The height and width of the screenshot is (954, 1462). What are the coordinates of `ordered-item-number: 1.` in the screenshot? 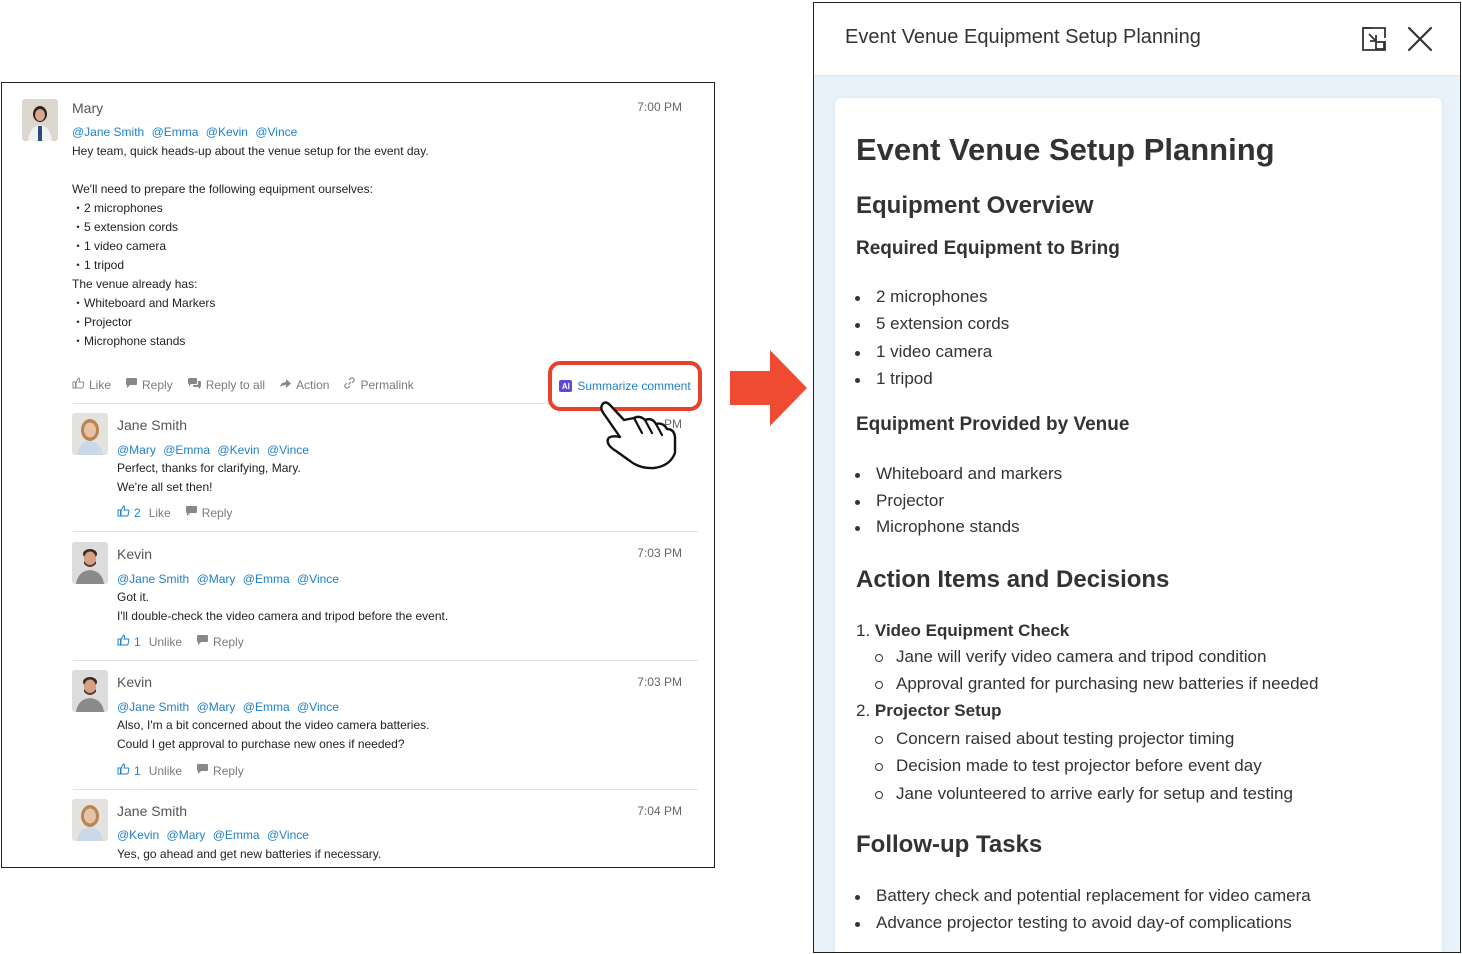 It's located at (863, 630).